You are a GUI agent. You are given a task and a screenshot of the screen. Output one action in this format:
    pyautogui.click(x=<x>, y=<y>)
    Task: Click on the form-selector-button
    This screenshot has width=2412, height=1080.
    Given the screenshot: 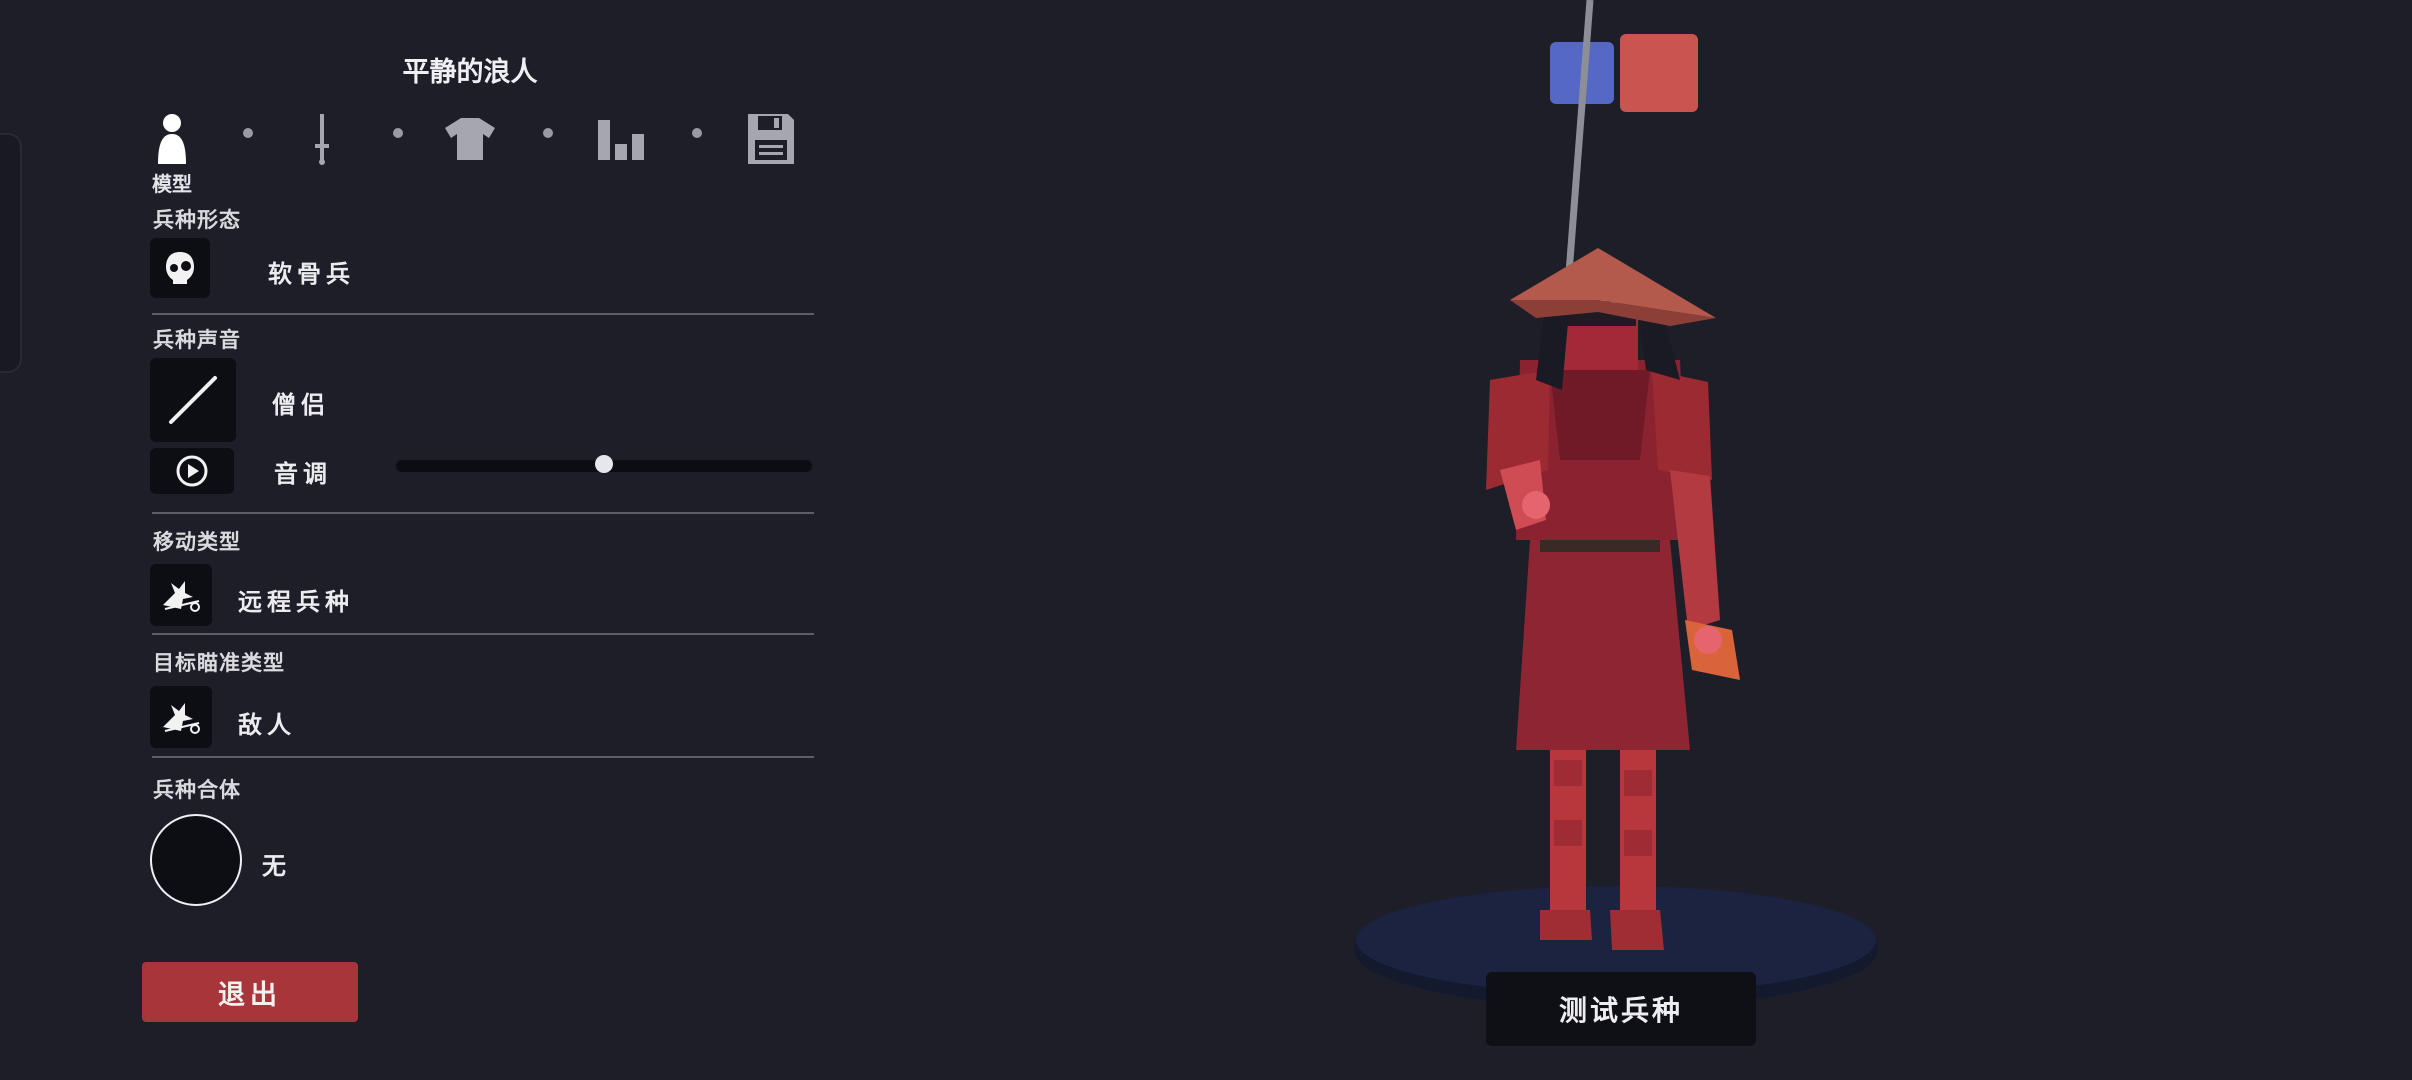 What is the action you would take?
    pyautogui.click(x=180, y=268)
    